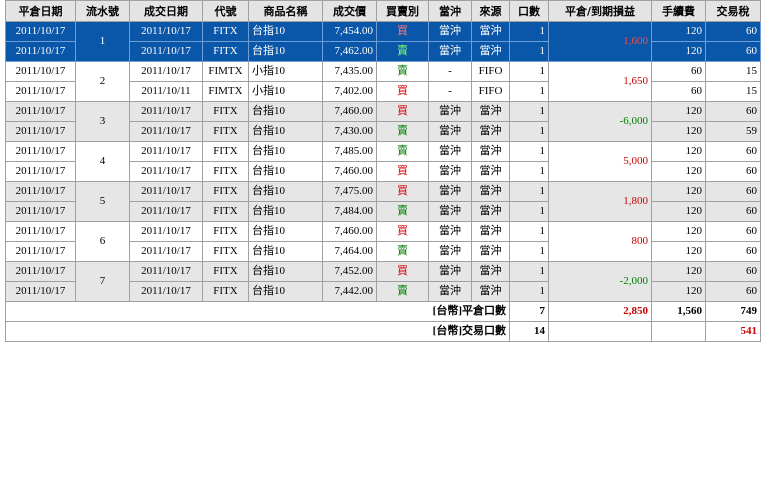  What do you see at coordinates (349, 31) in the screenshot?
I see `cell-price: 7,454.00` at bounding box center [349, 31].